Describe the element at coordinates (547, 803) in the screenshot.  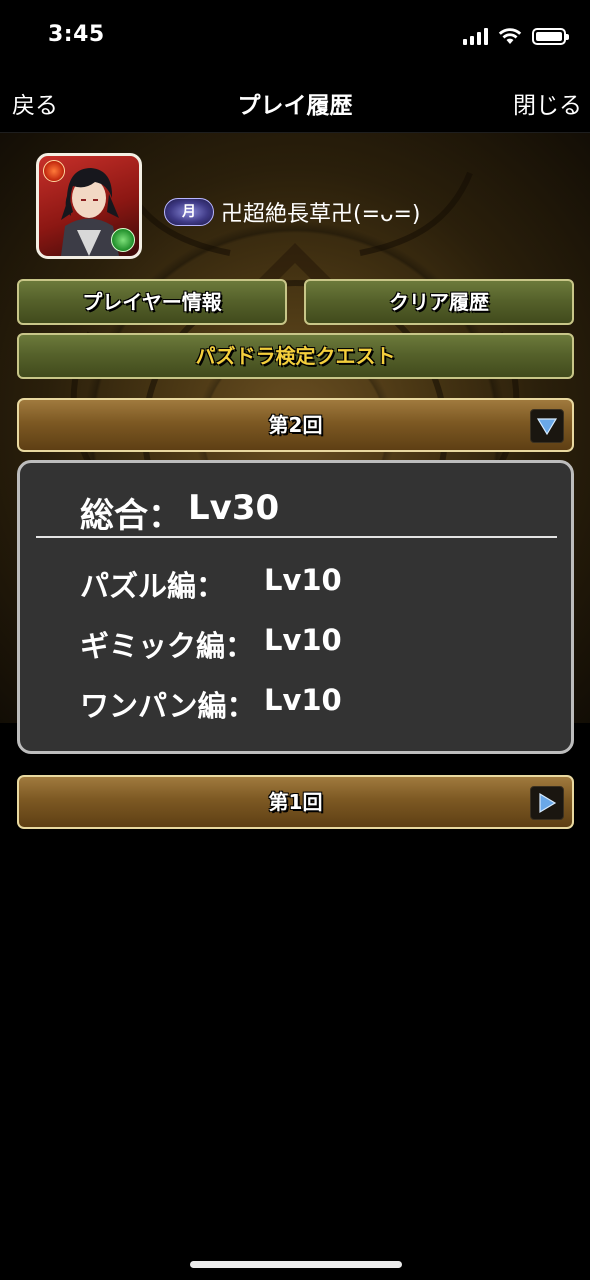
I see `expand-triangle-icon` at that location.